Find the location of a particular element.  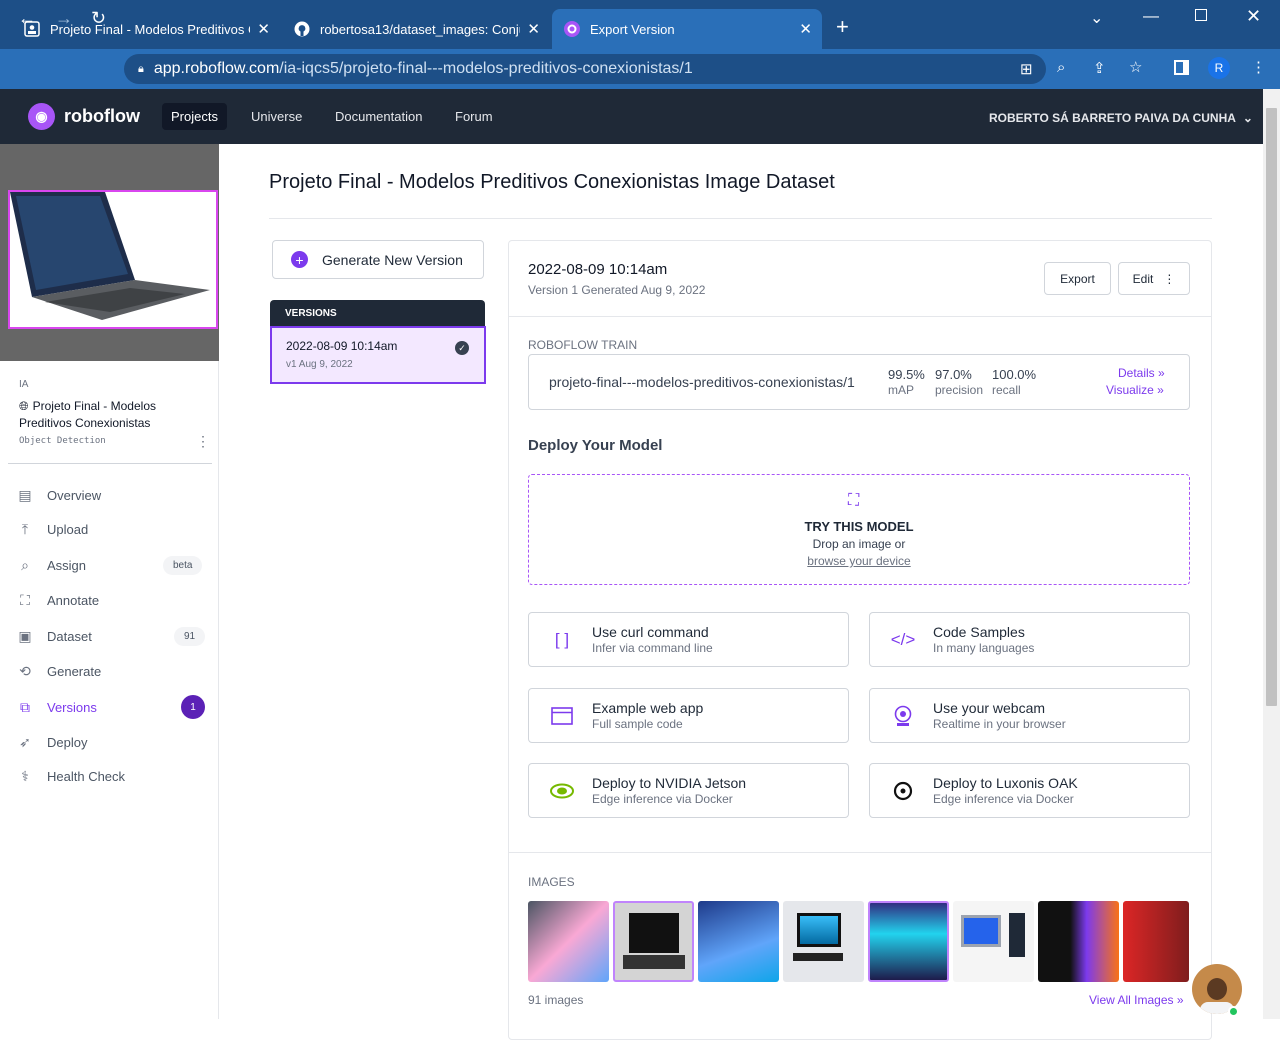

beta-badge: beta is located at coordinates (183, 565).